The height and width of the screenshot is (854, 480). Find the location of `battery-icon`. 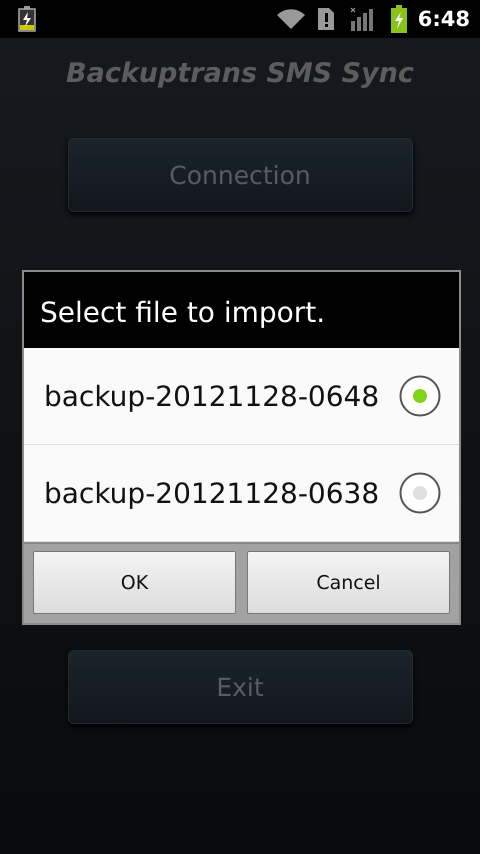

battery-icon is located at coordinates (399, 19).